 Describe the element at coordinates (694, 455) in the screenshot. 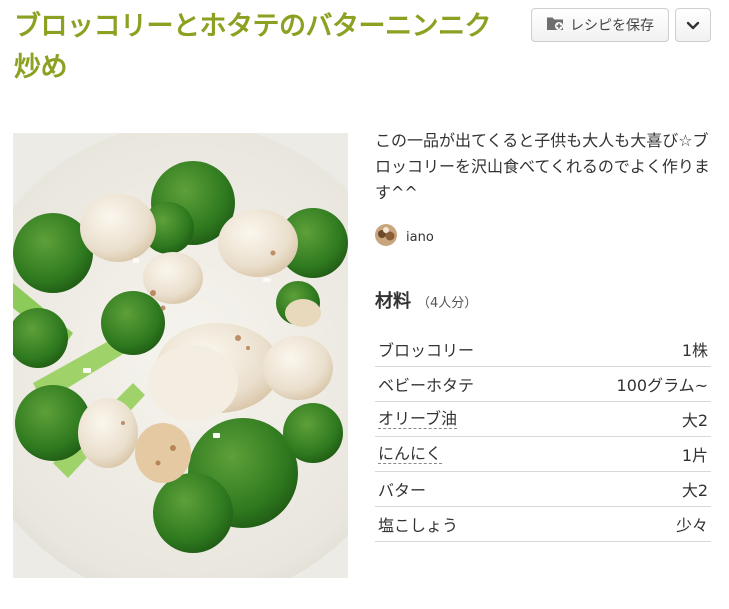

I see `ingredient-amount: 1片` at that location.